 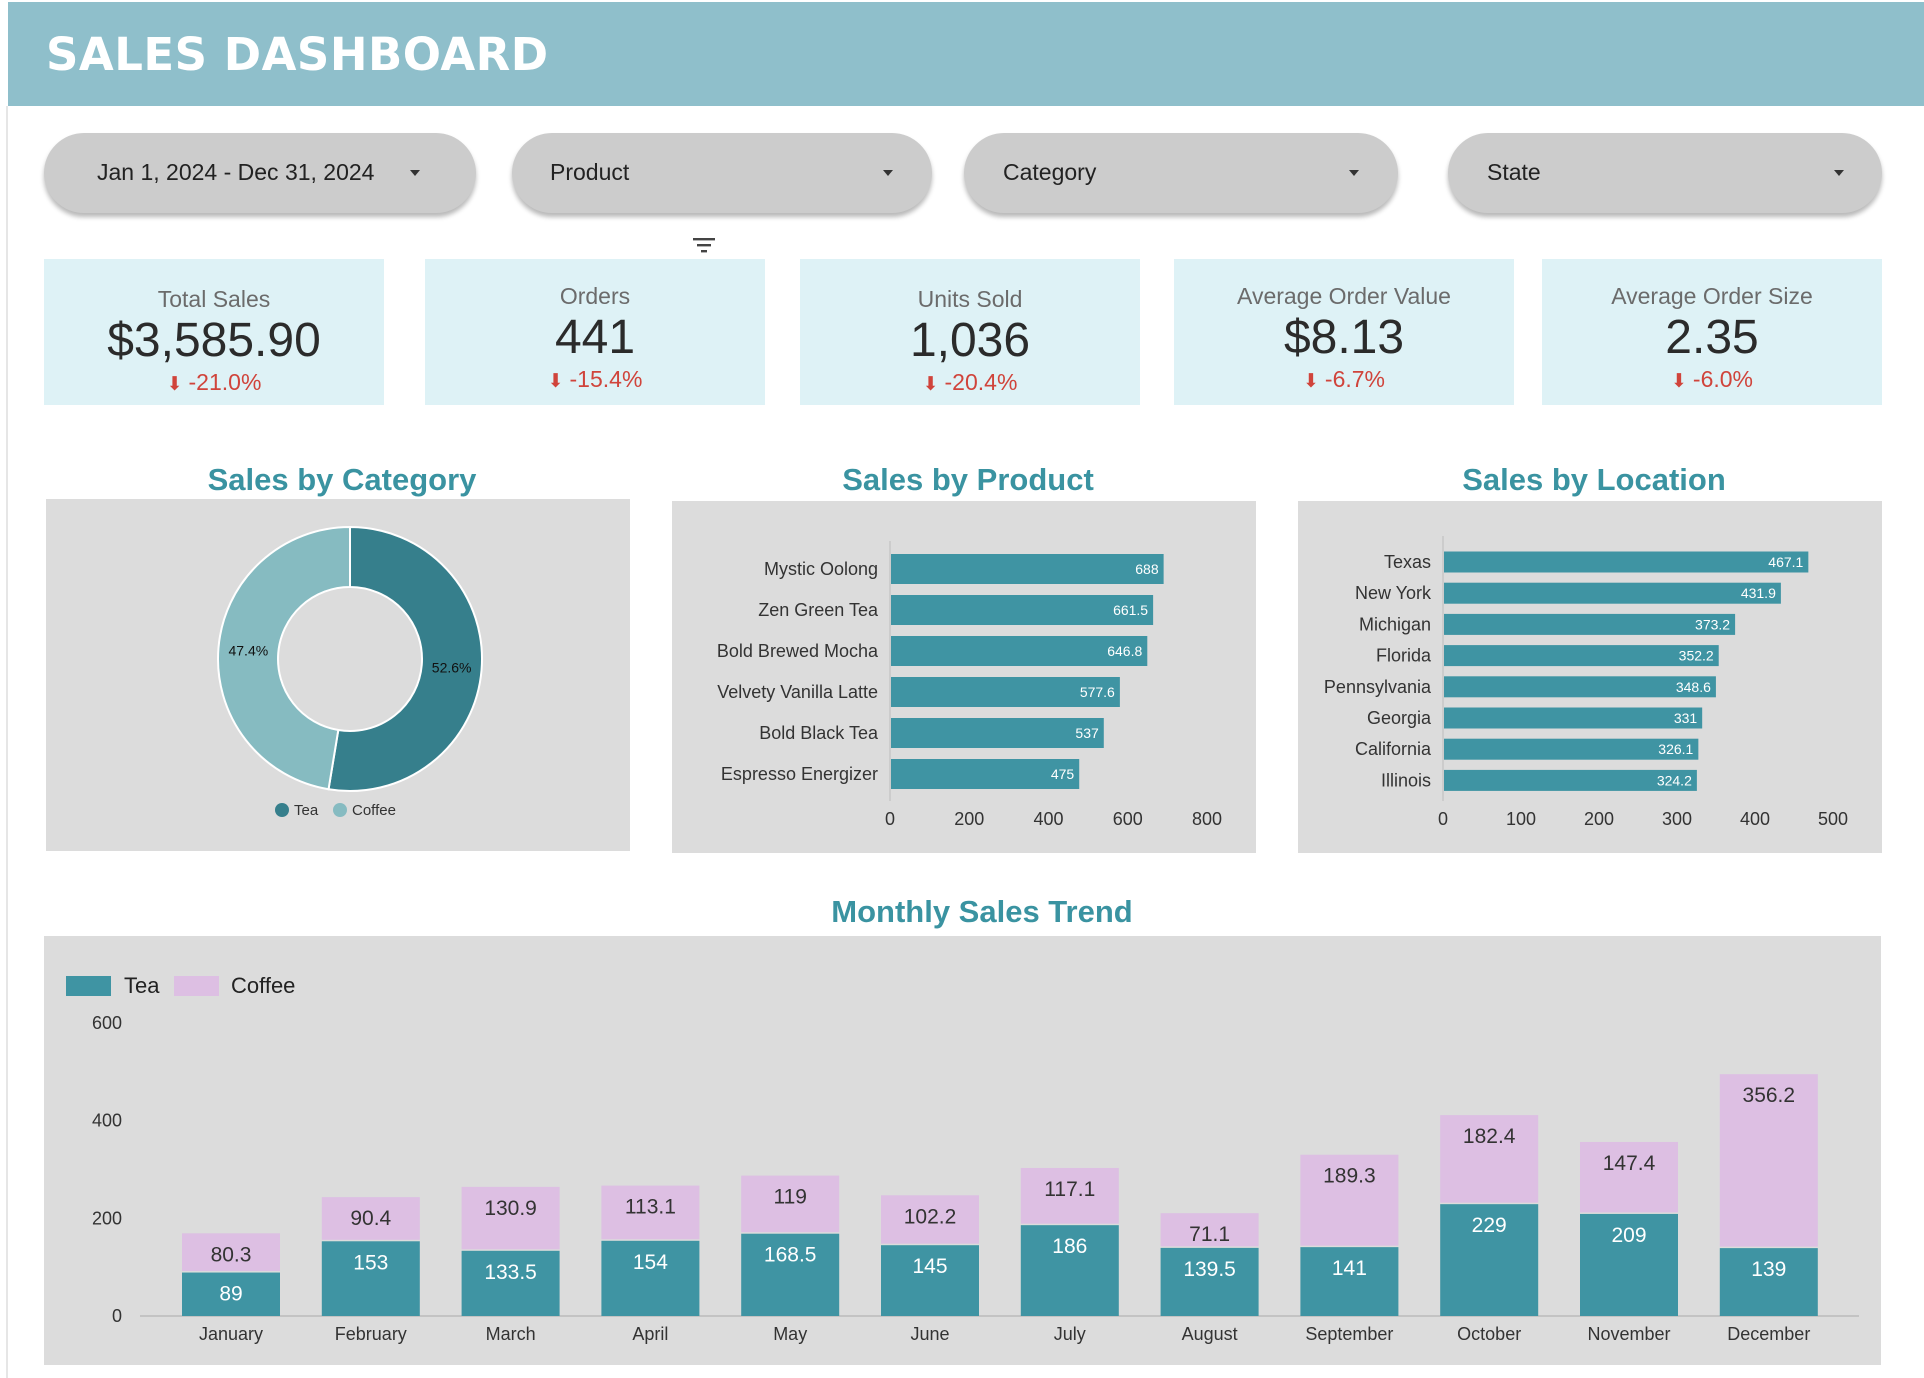 What do you see at coordinates (248, 651) in the screenshot?
I see `donut-slice-label: 47.4%` at bounding box center [248, 651].